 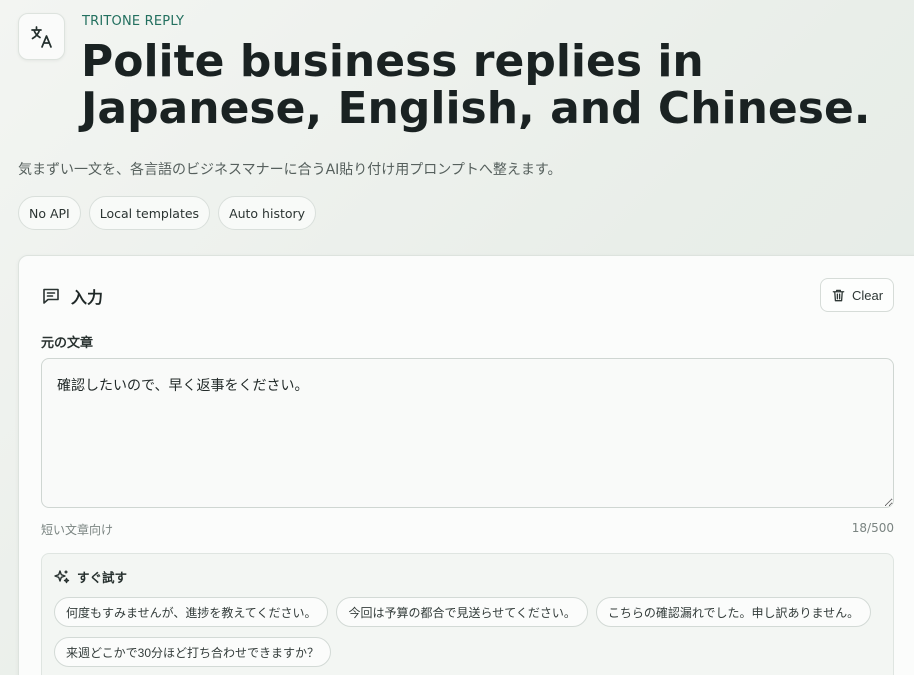 I want to click on translate-icon, so click(x=41, y=36).